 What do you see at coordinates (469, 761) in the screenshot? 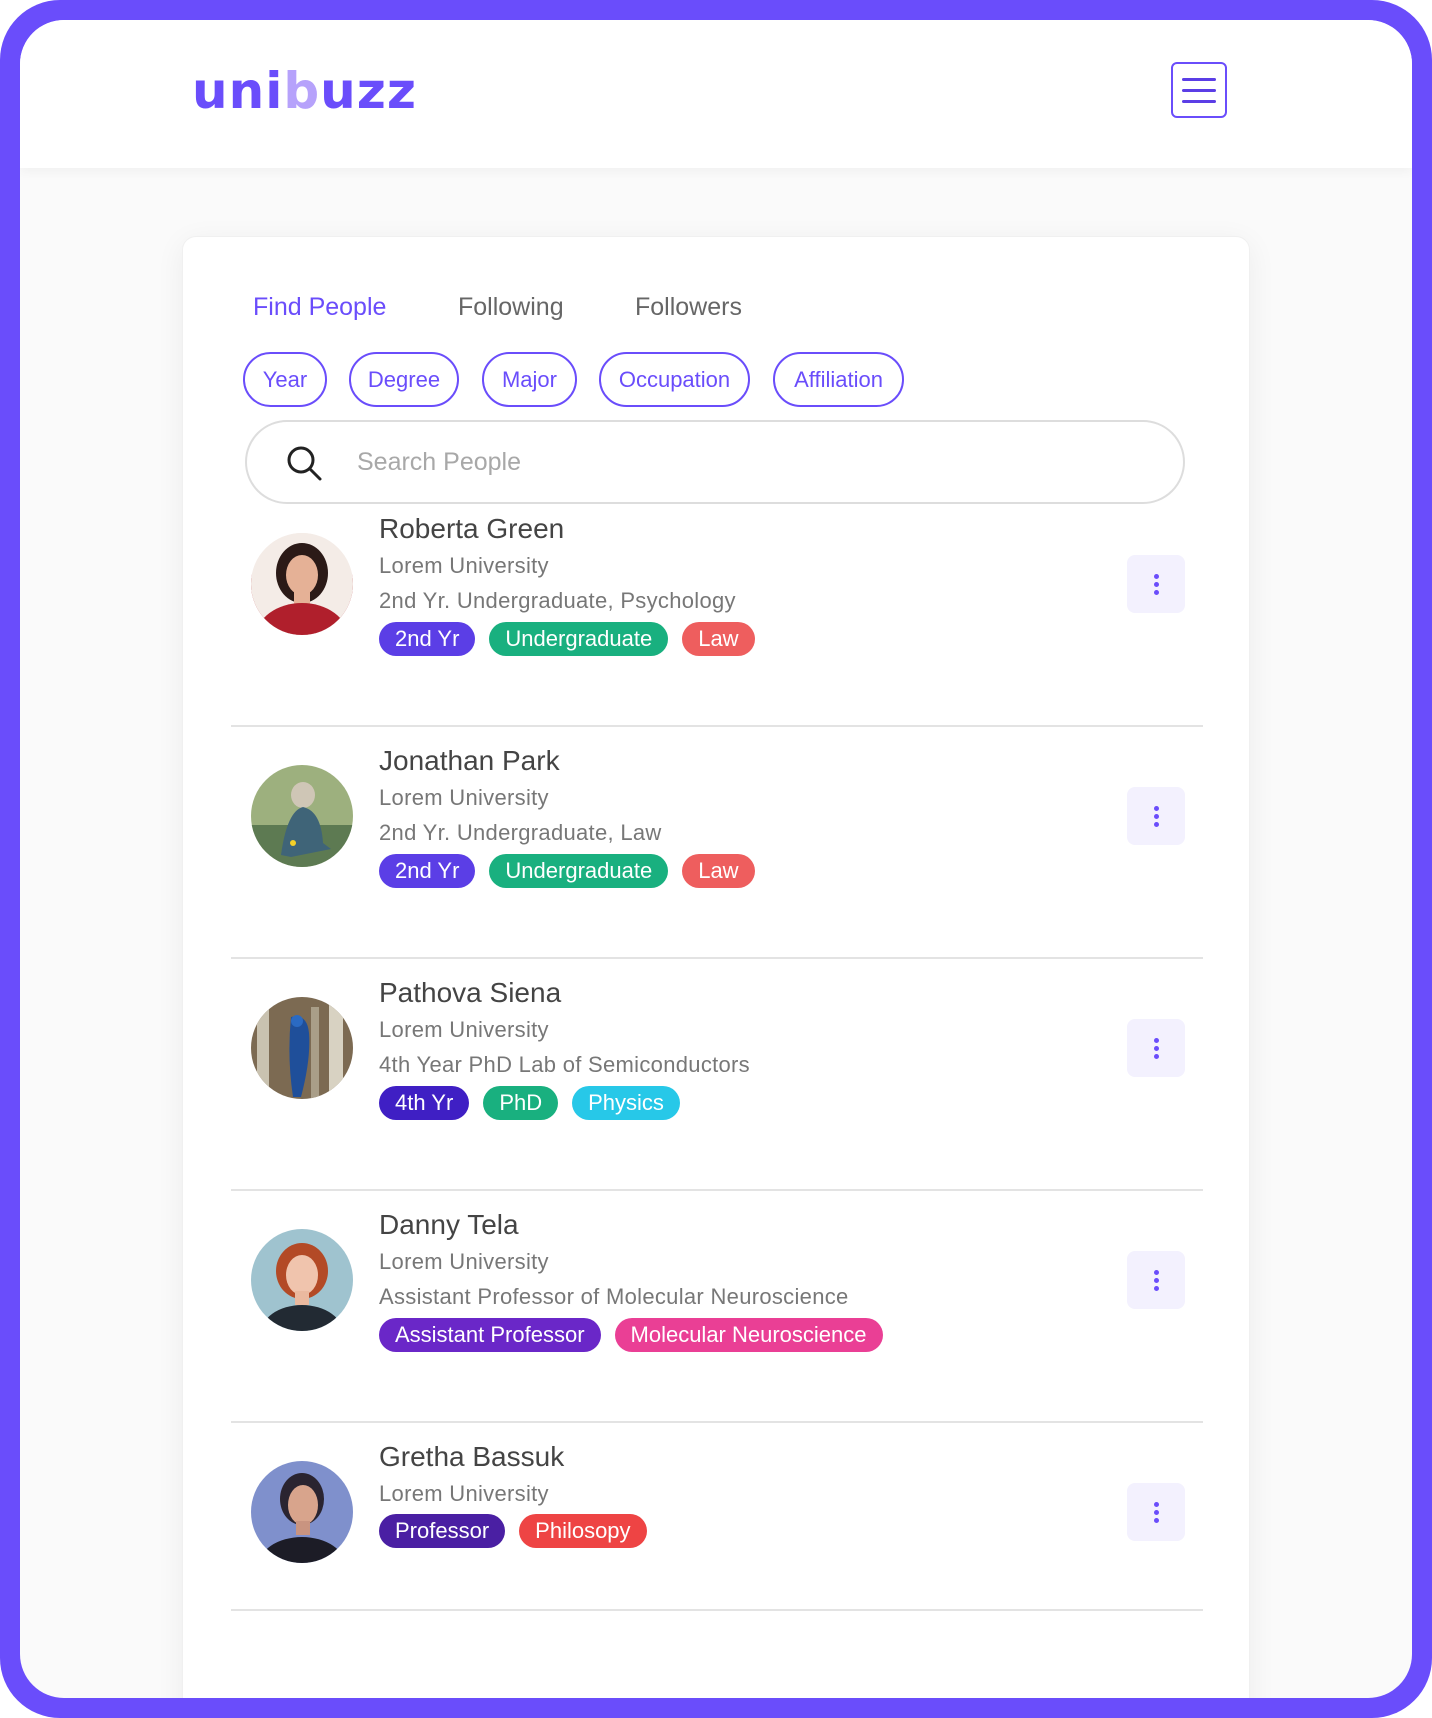
I see `person-name: Jonathan Park` at bounding box center [469, 761].